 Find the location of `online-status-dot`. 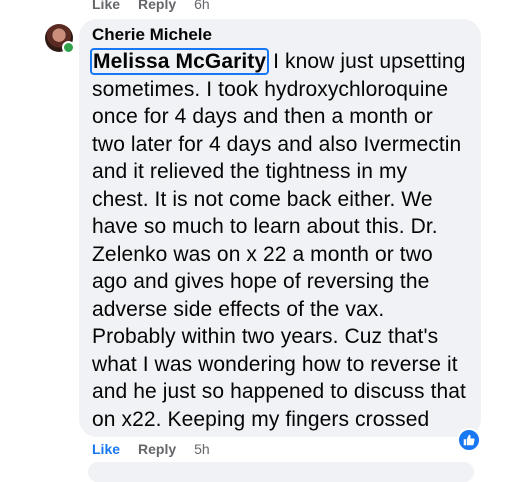

online-status-dot is located at coordinates (68, 47).